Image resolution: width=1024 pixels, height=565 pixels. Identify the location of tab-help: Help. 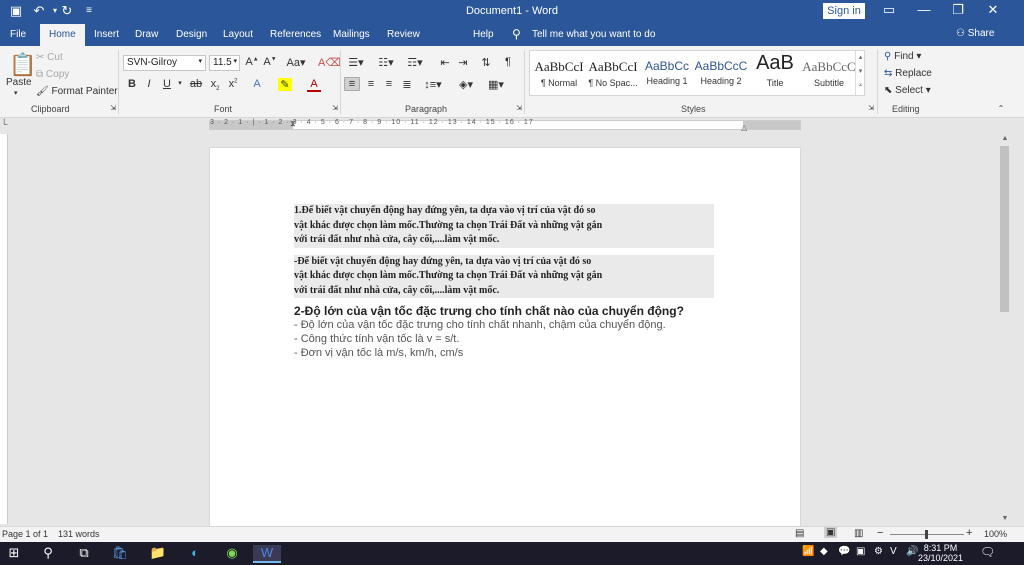
(483, 34).